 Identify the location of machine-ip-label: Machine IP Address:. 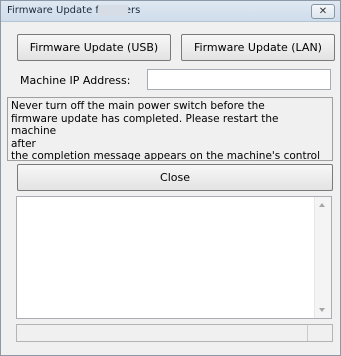
(75, 80).